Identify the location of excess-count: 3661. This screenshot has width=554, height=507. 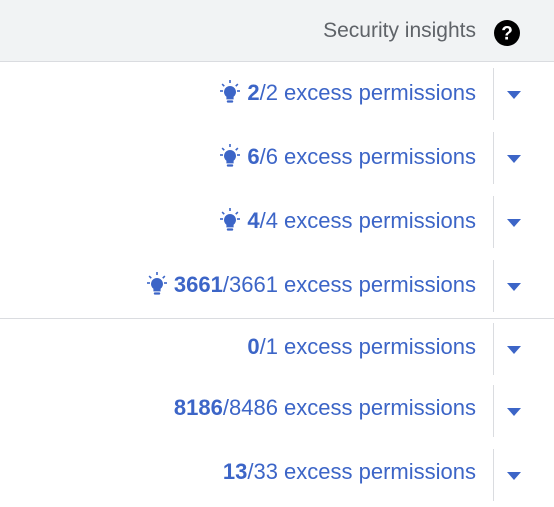
(198, 284).